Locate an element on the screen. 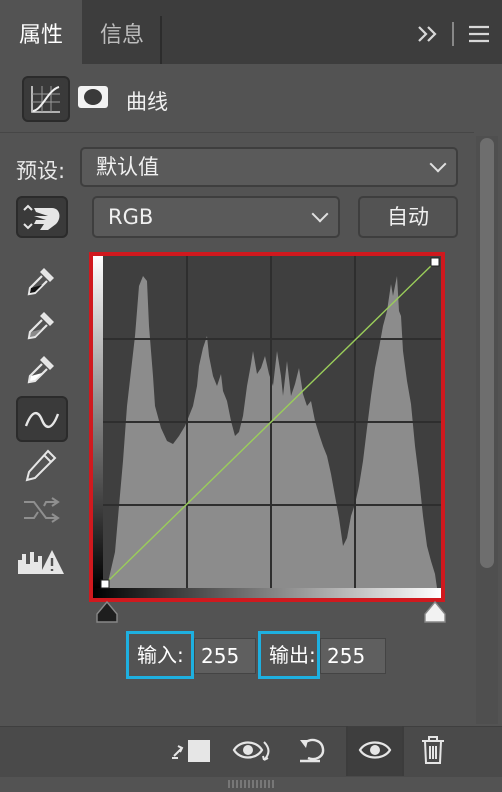 This screenshot has width=502, height=792. auto-button: 自动 is located at coordinates (408, 217).